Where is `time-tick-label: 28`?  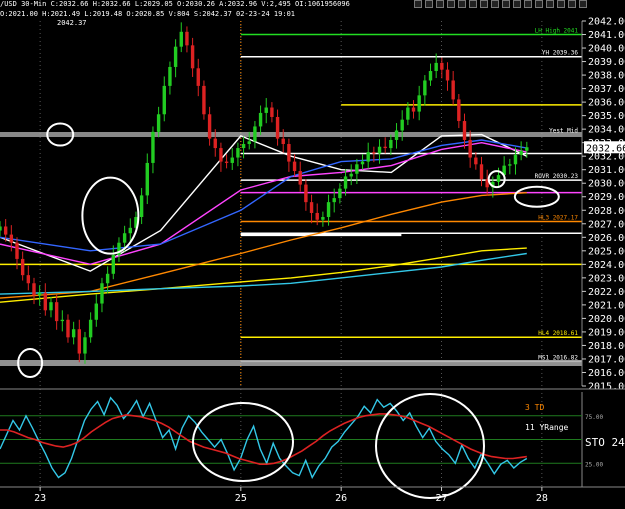
time-tick-label: 28 is located at coordinates (542, 498).